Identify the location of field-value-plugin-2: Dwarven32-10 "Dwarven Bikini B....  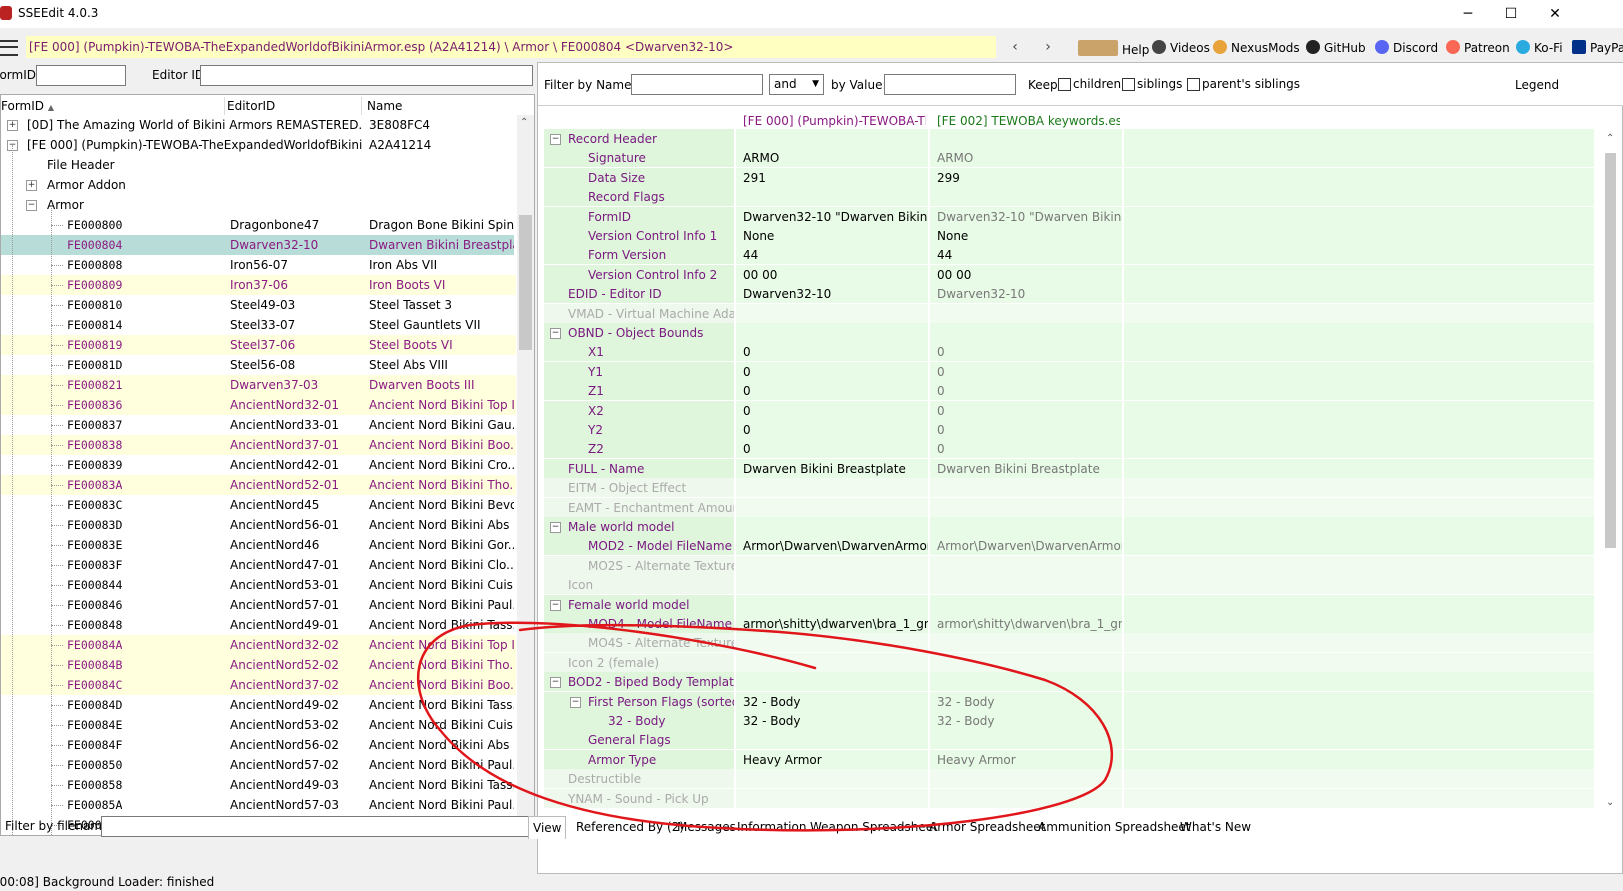
(1026, 216).